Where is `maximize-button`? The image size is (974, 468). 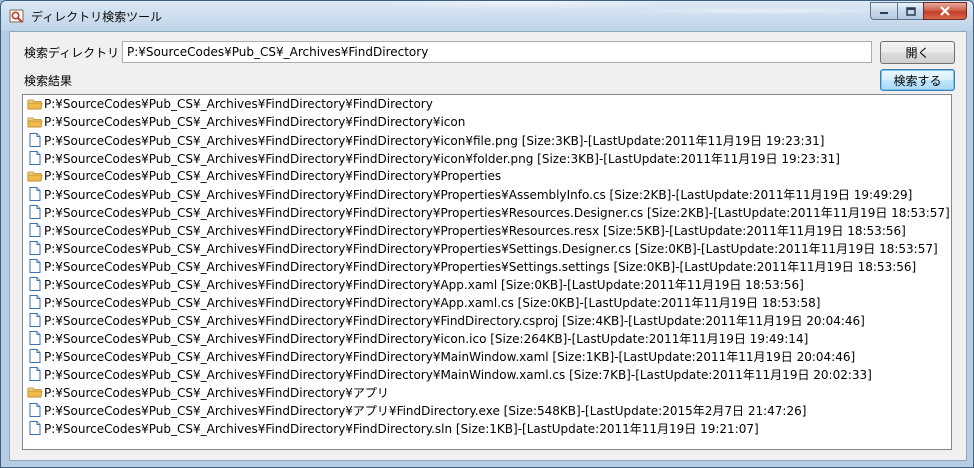
maximize-button is located at coordinates (910, 11).